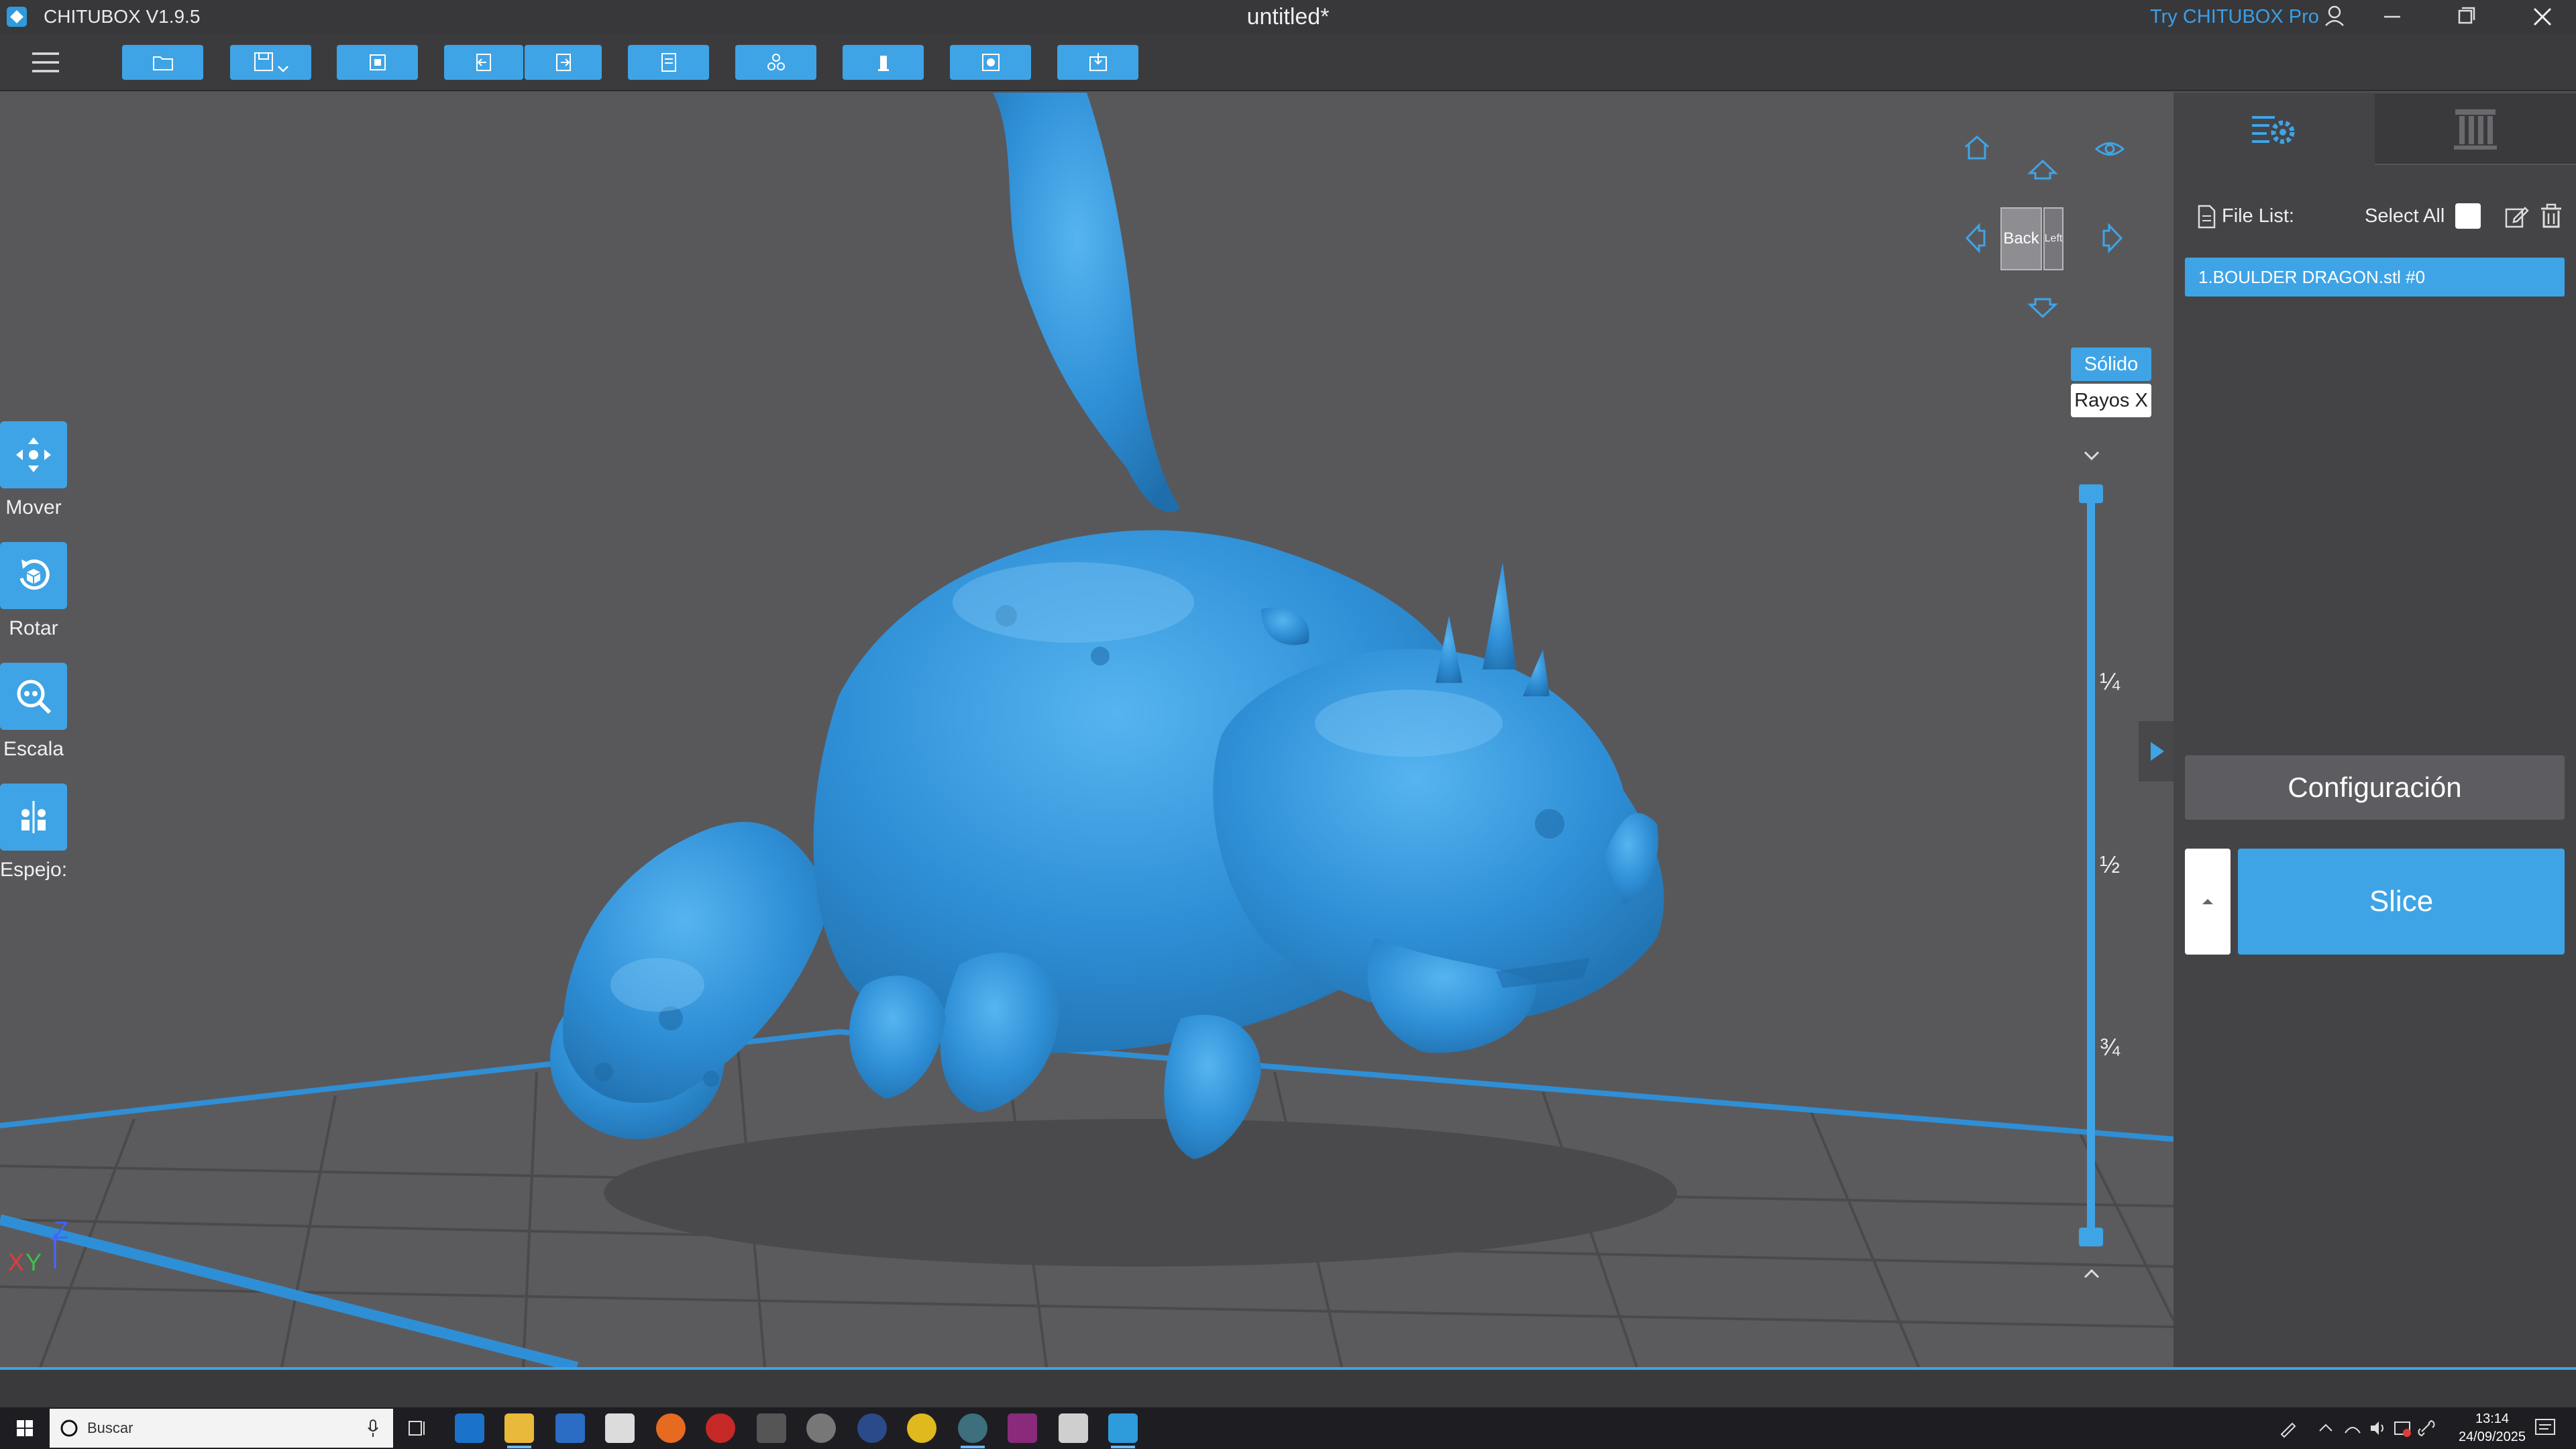 Image resolution: width=2576 pixels, height=1449 pixels. I want to click on nav-cube-left-face: Left, so click(2053, 238).